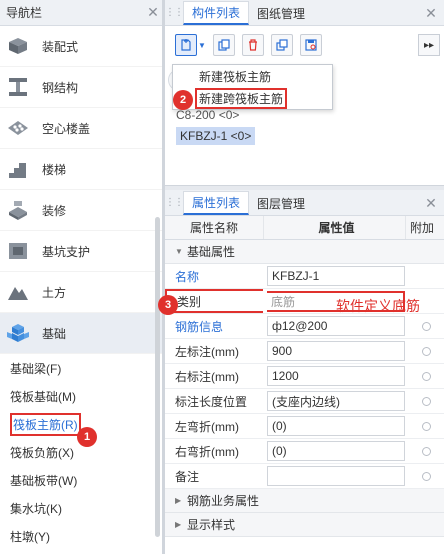 The image size is (444, 554). Describe the element at coordinates (183, 100) in the screenshot. I see `step-marker-2: 2` at that location.